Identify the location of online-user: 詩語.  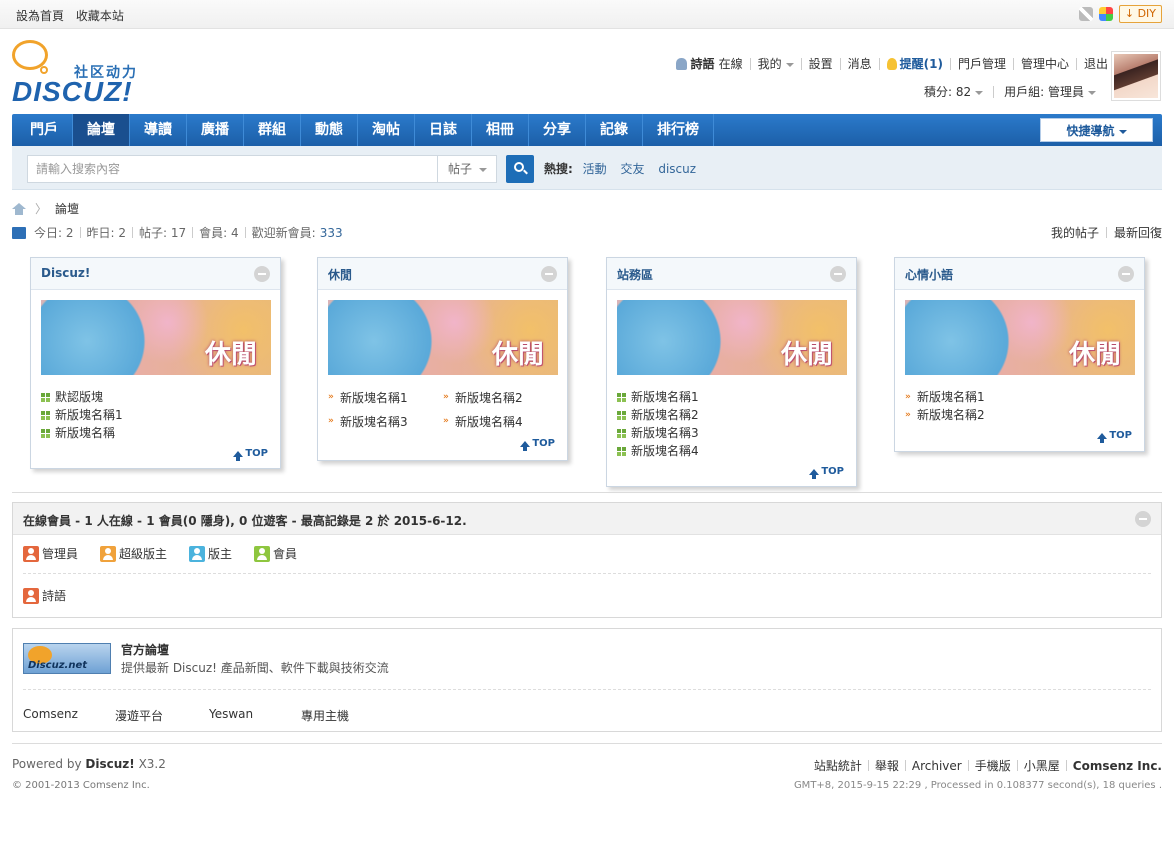
(44, 595).